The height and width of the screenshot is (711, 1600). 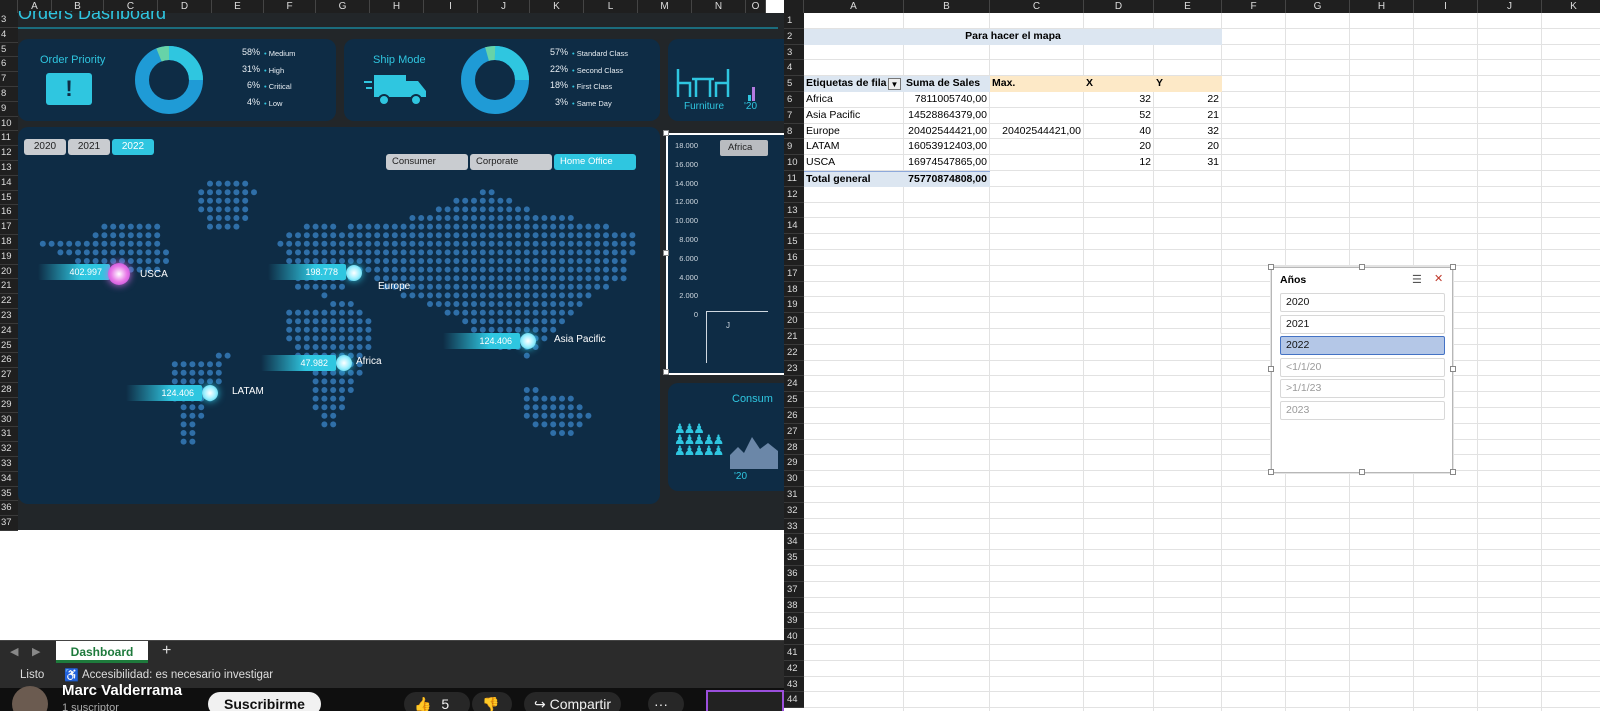 I want to click on thumbnail-preview, so click(x=745, y=700).